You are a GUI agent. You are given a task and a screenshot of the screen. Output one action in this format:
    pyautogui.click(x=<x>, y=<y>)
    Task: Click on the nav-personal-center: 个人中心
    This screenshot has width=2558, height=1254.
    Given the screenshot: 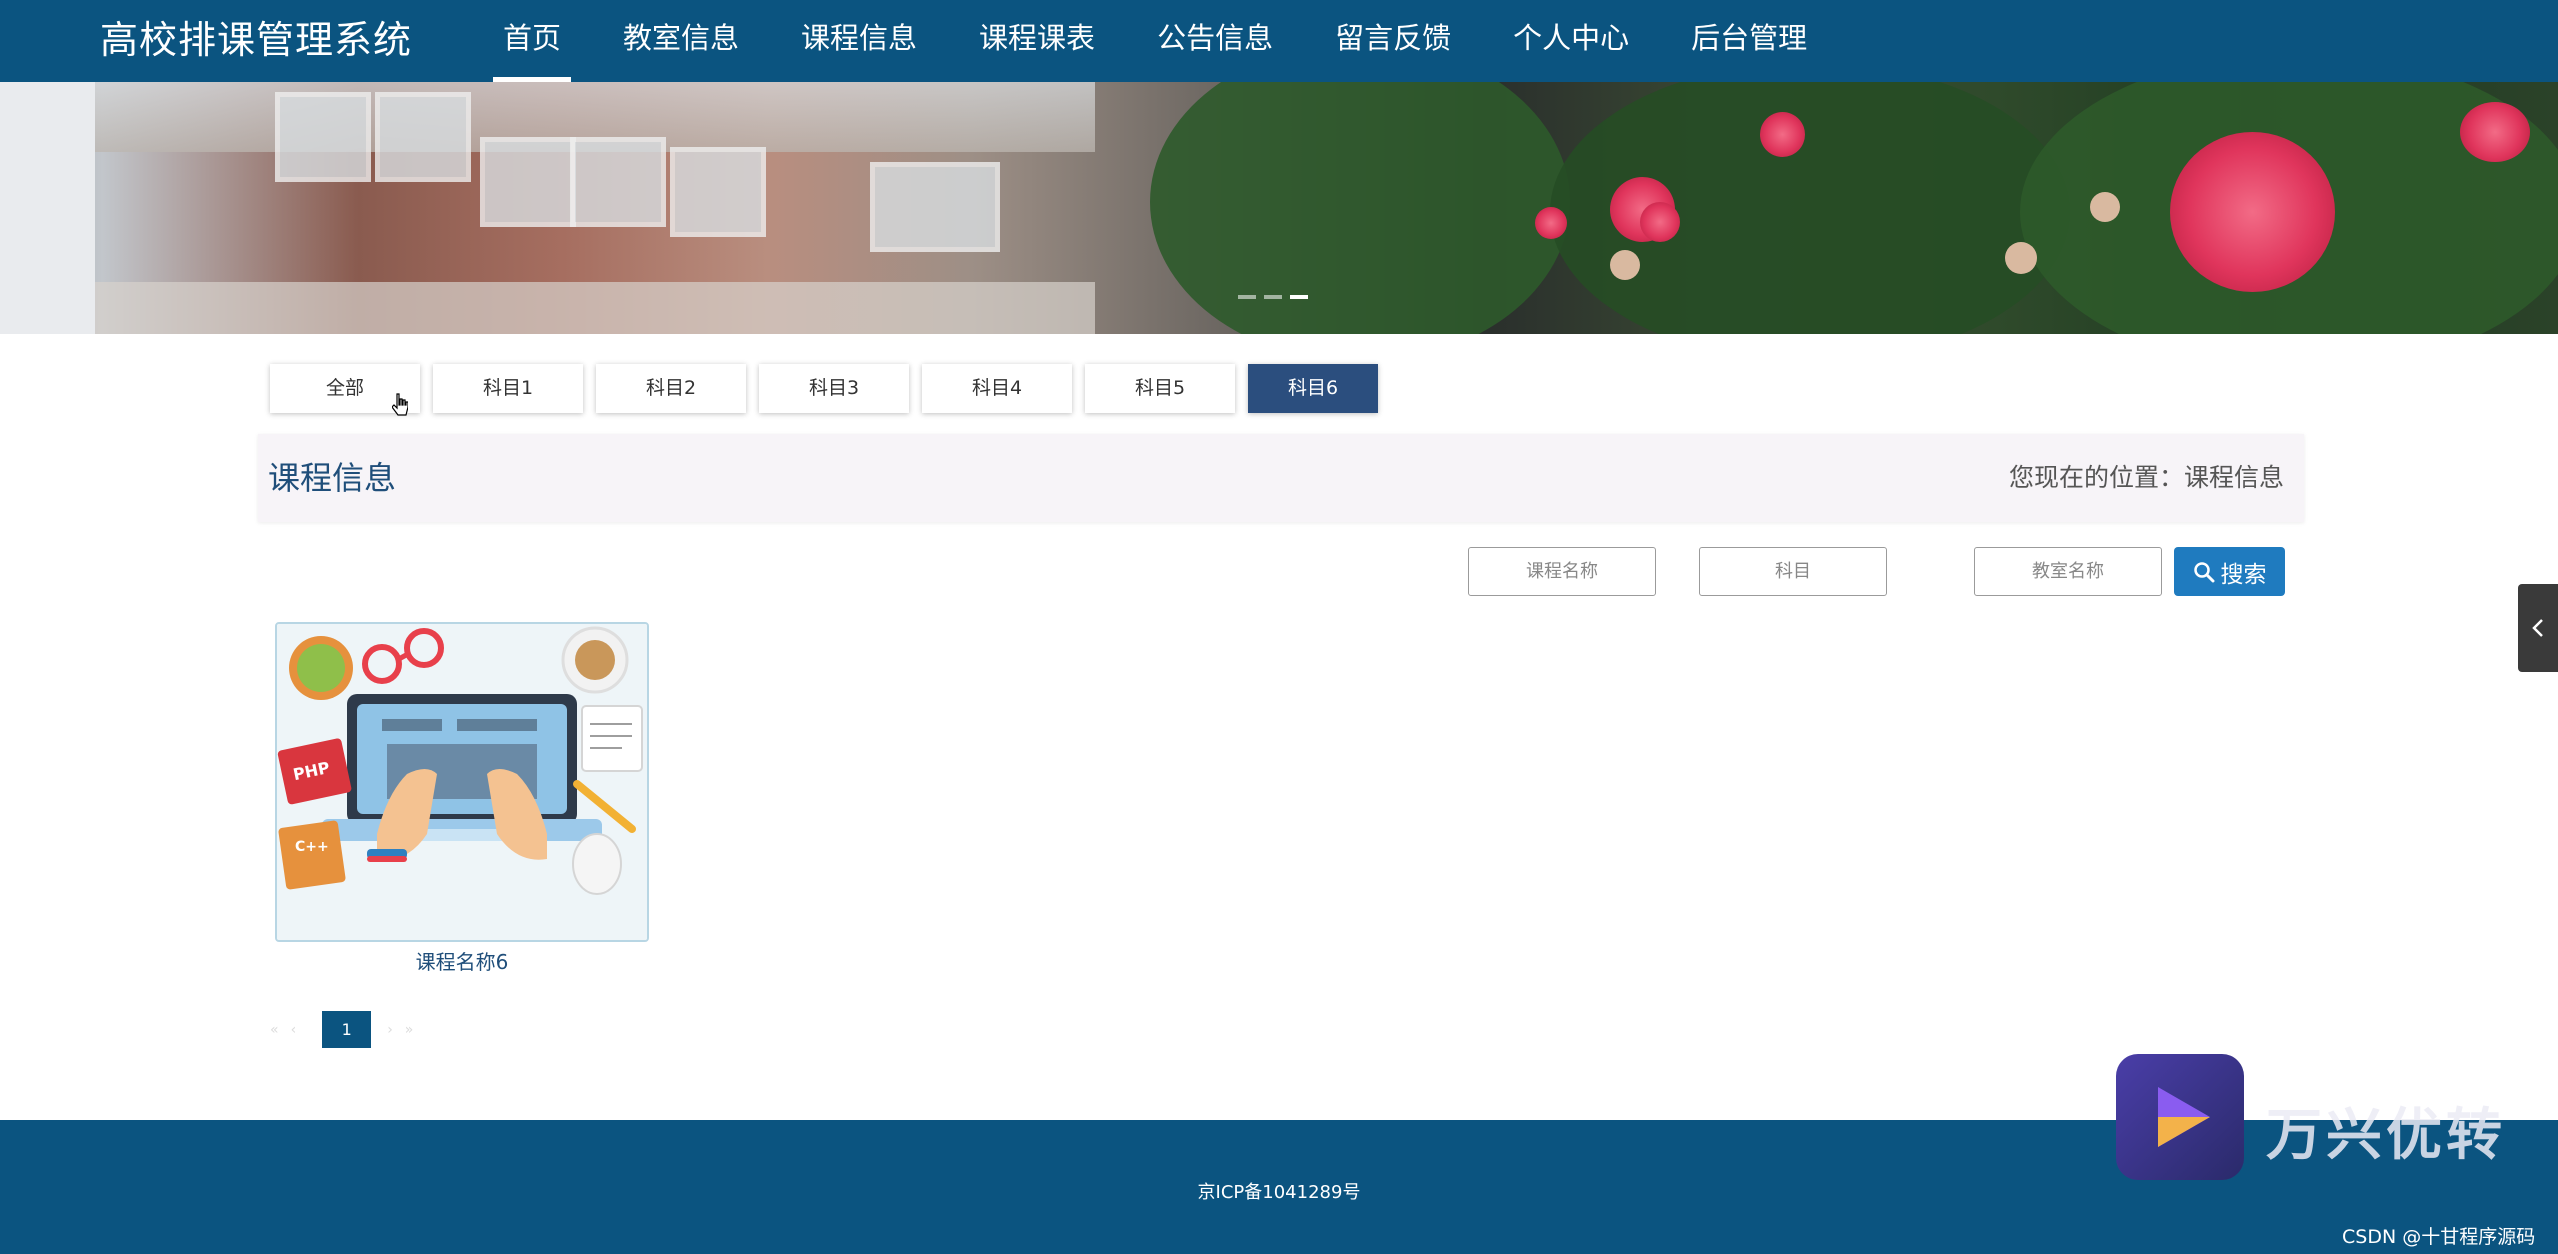 What is the action you would take?
    pyautogui.click(x=1571, y=41)
    